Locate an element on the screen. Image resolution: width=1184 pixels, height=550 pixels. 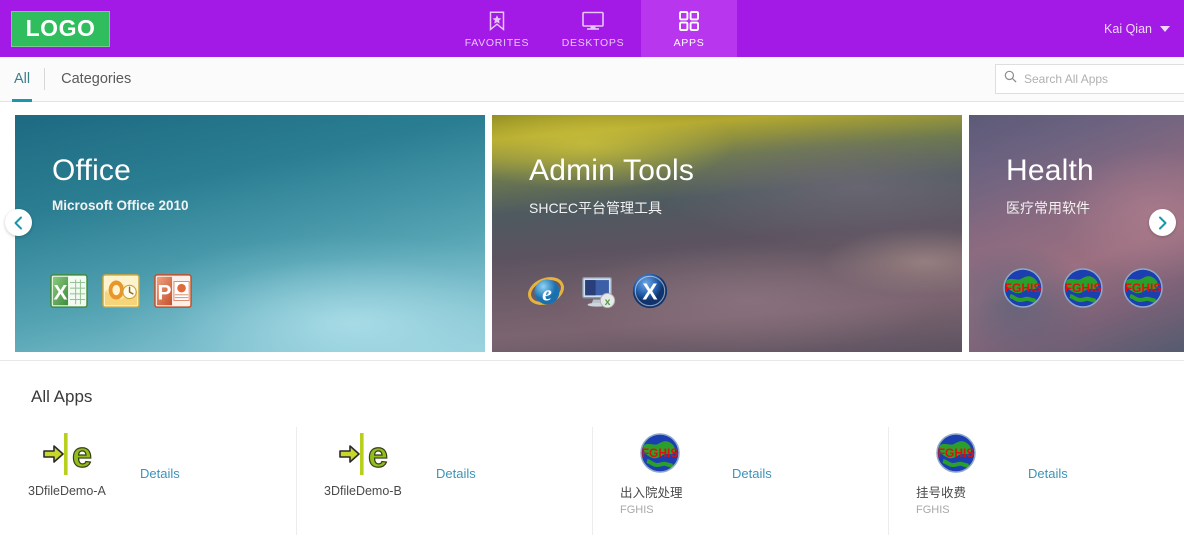
nav-tab-desktops-label: DESKTOPS is located at coordinates (593, 42).